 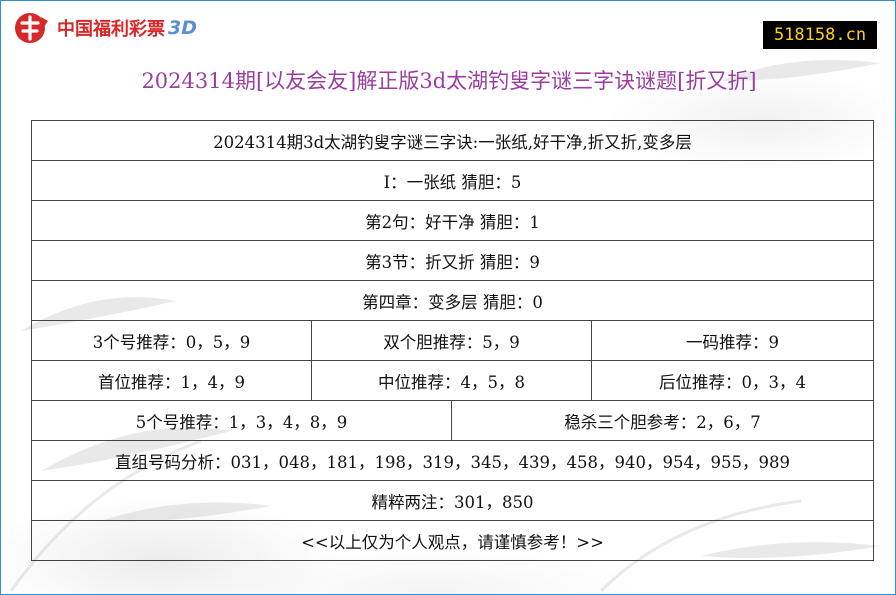 I want to click on table-row: 3个号推荐：0，5，9 双个胆推荐：5，9 一码推荐：9, so click(x=453, y=340).